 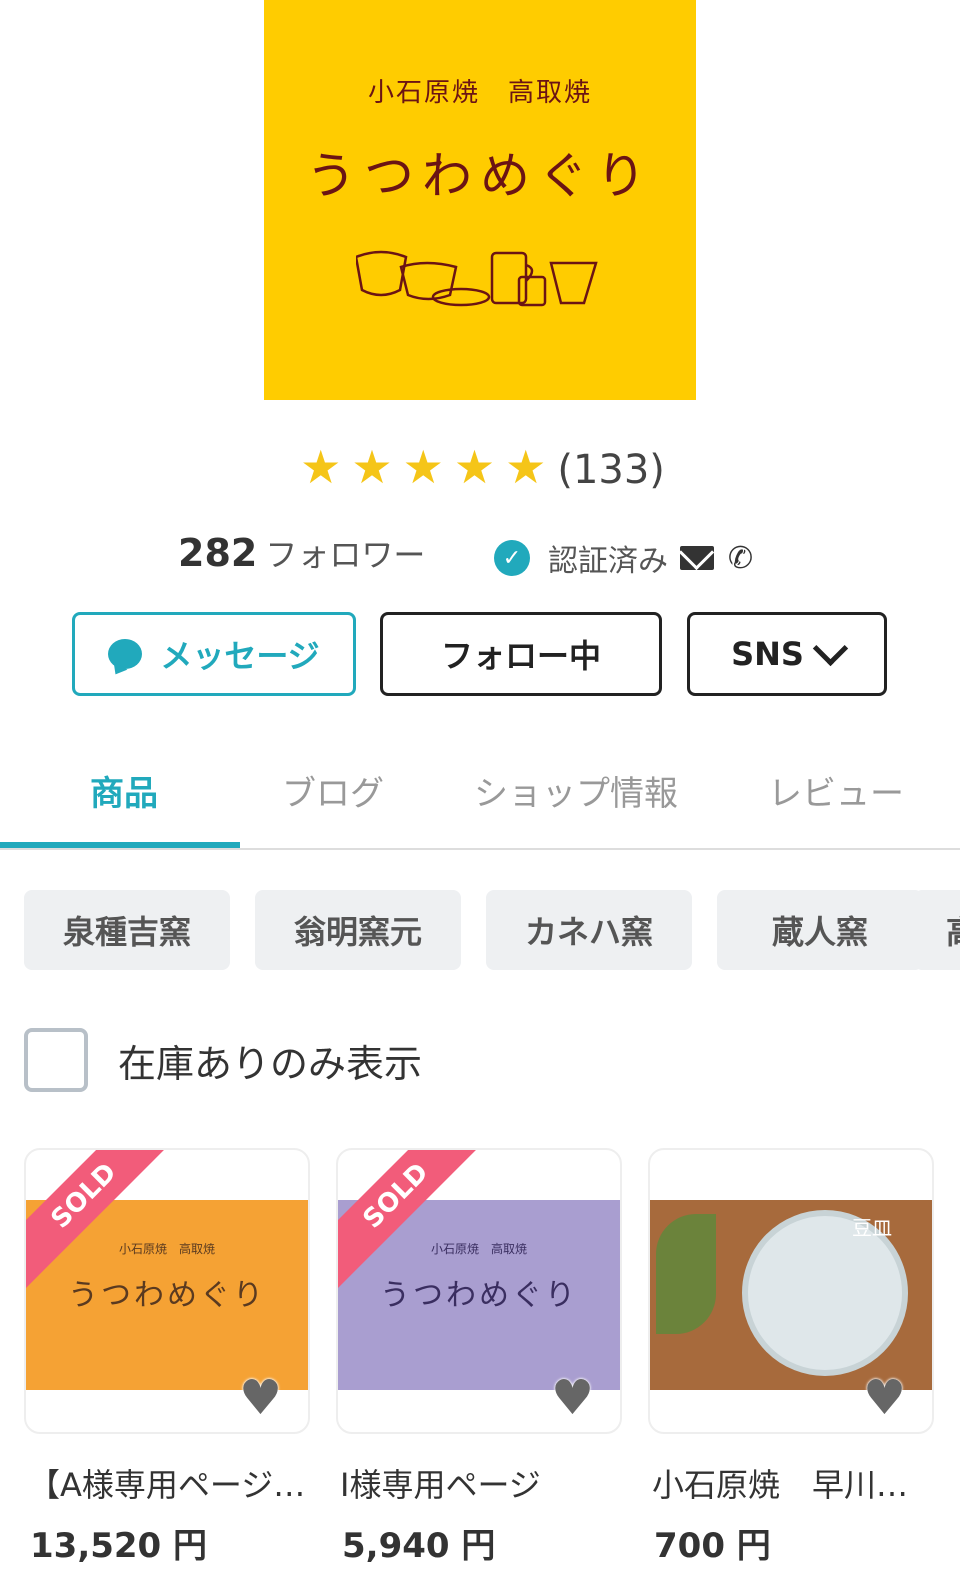 What do you see at coordinates (218, 553) in the screenshot?
I see `followers-count: 282` at bounding box center [218, 553].